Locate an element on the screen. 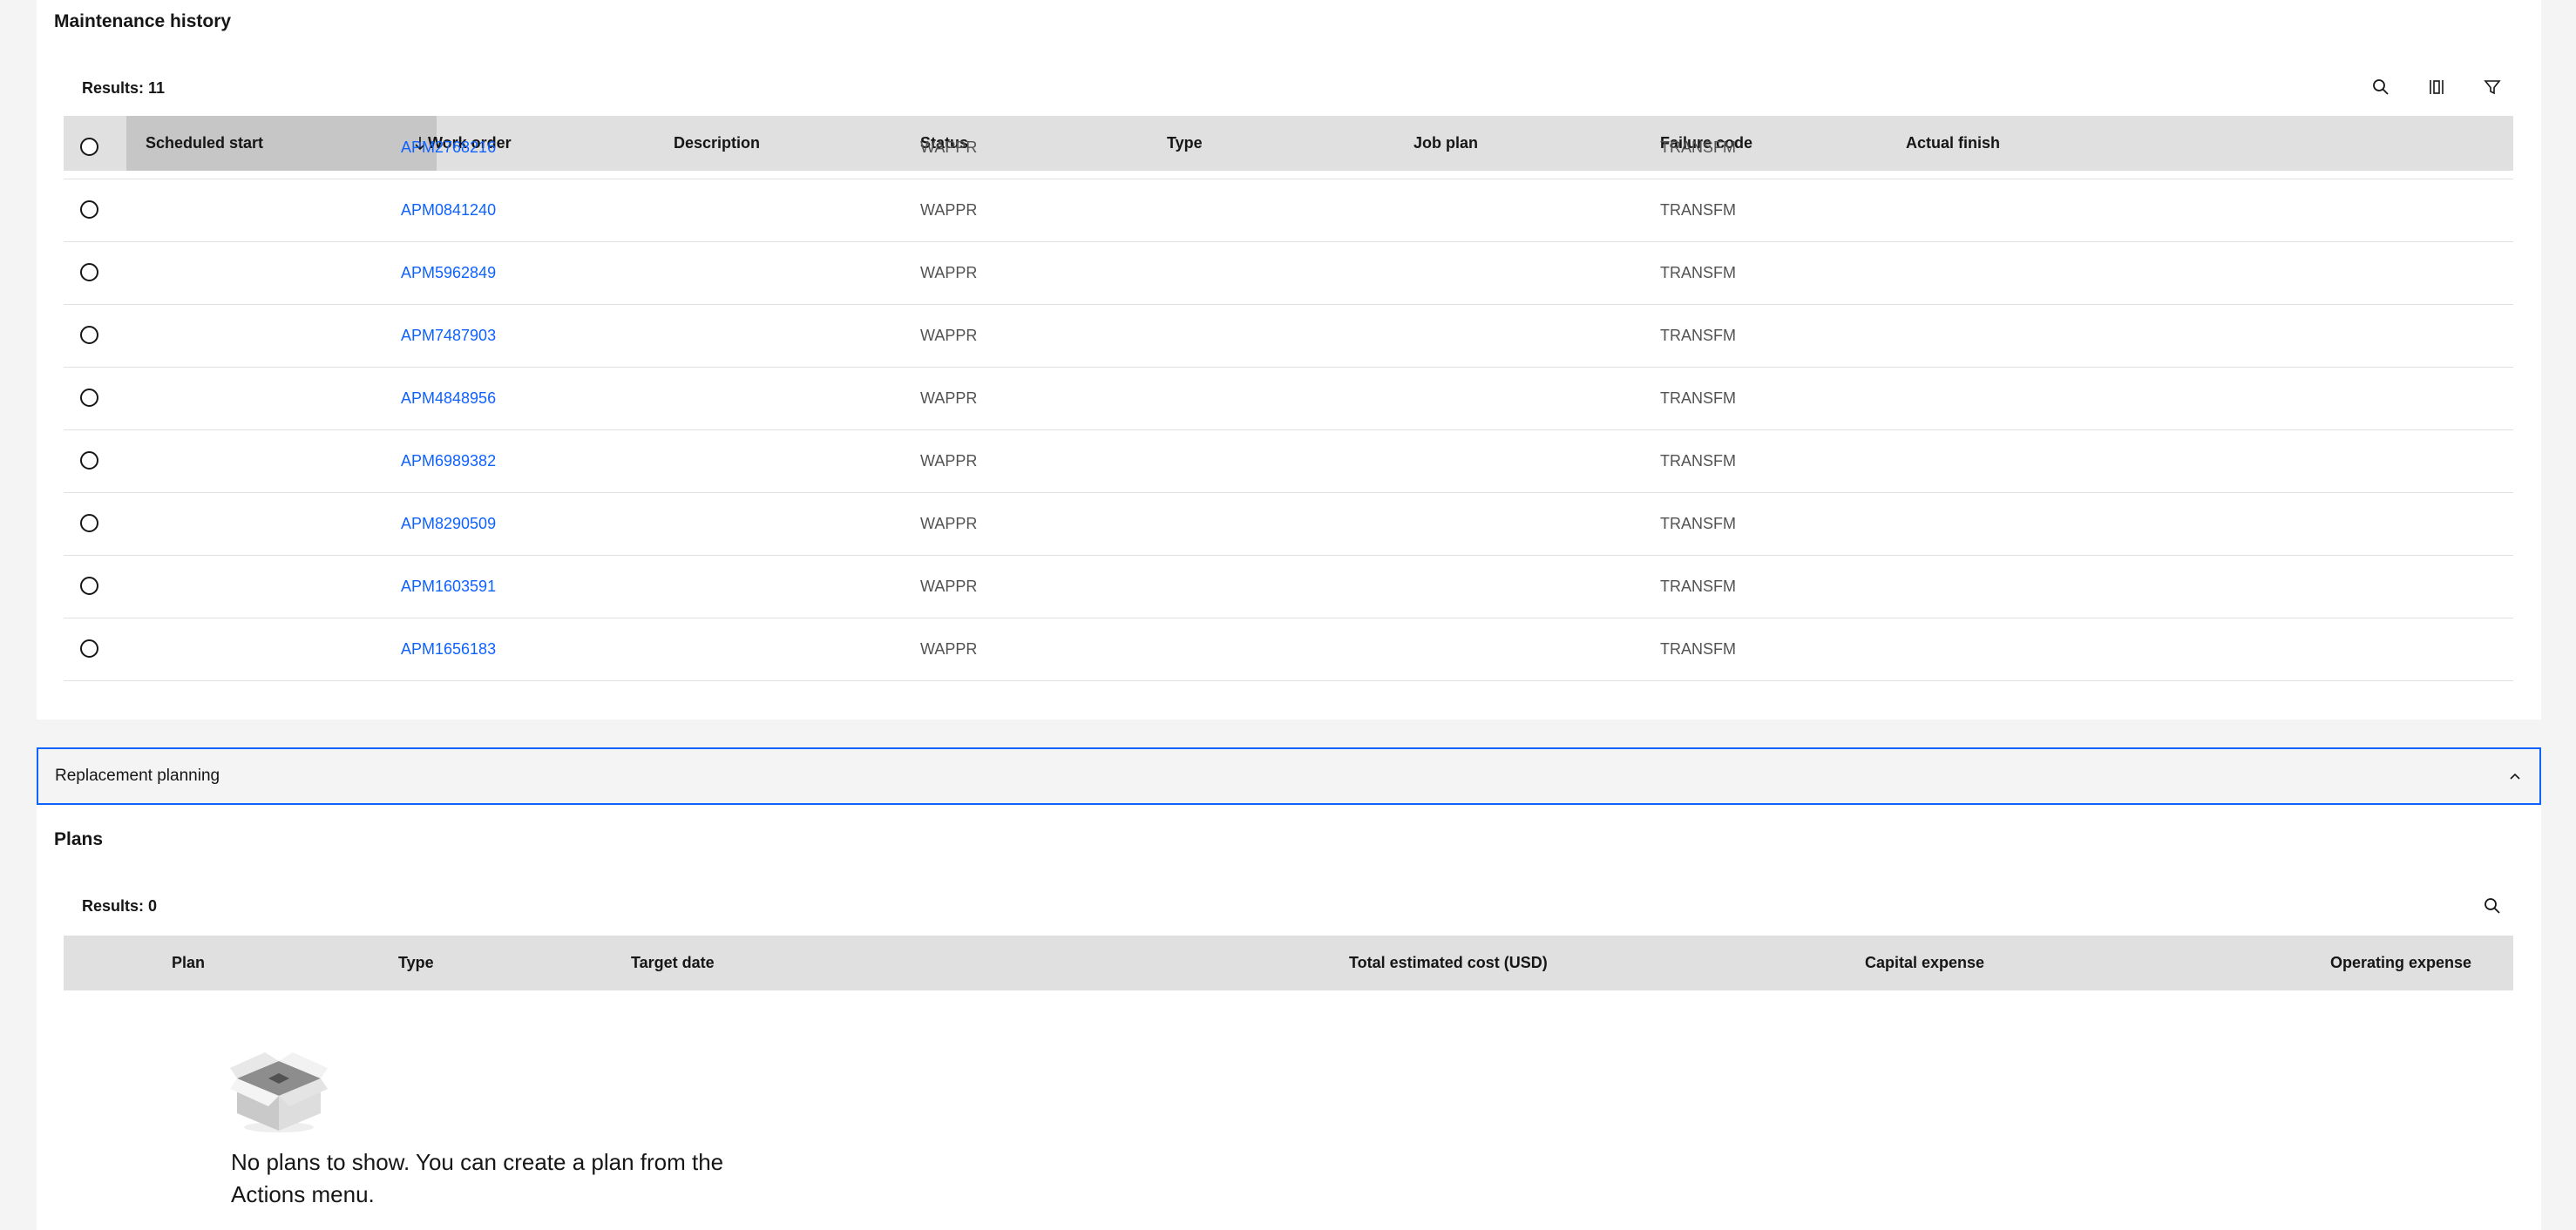 The height and width of the screenshot is (1230, 2576). table-row: APM6989382 WAPPR TRANSFM is located at coordinates (1288, 461).